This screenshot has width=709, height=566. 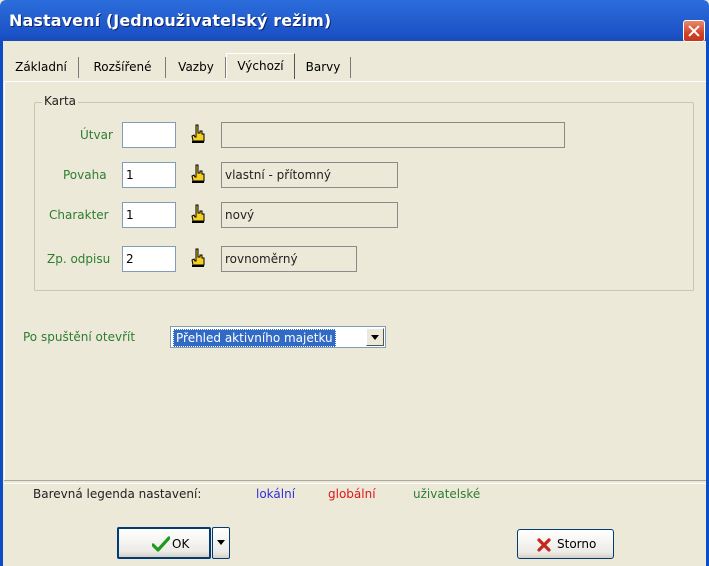 I want to click on povaha-description: vlastní - přítomný, so click(x=309, y=175).